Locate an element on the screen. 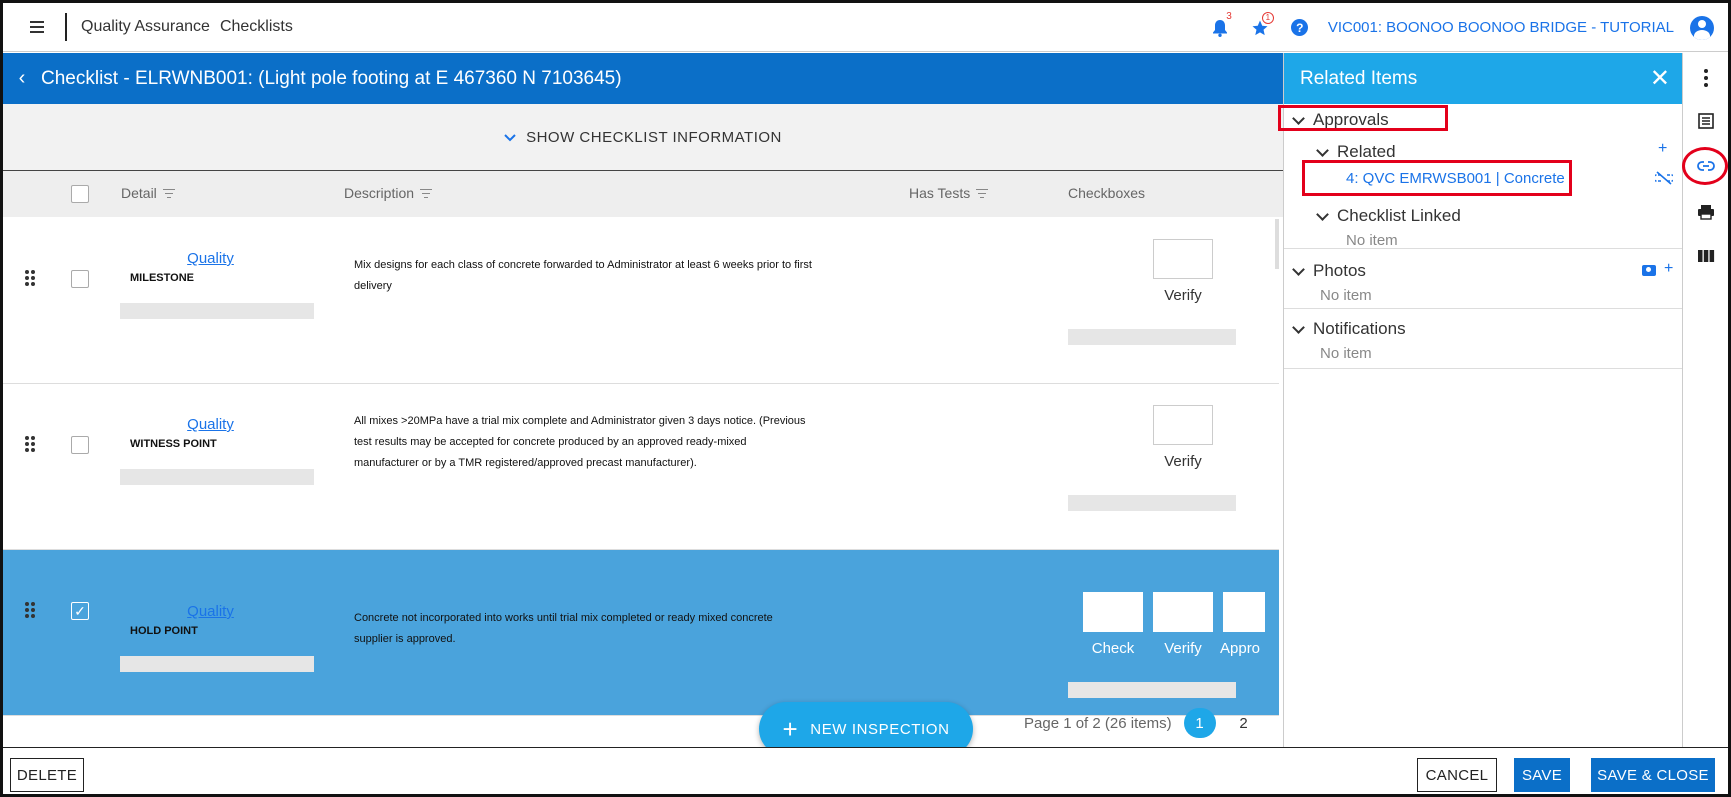  delete-button: DELETE is located at coordinates (47, 775).